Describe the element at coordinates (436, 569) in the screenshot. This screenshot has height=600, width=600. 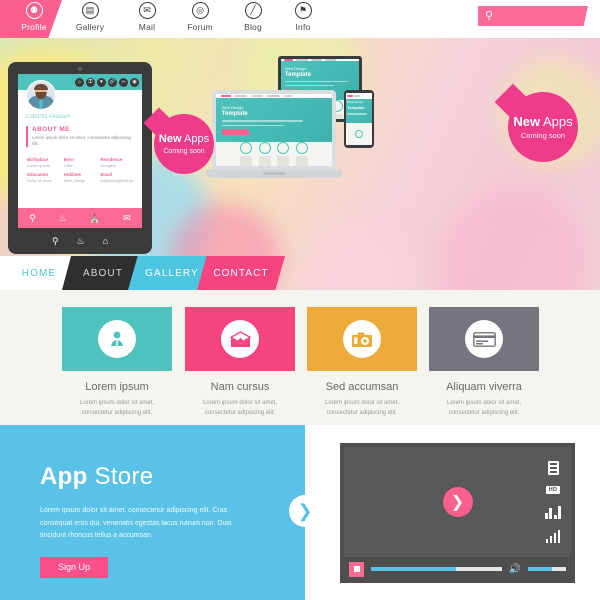
I see `progress-bar` at that location.